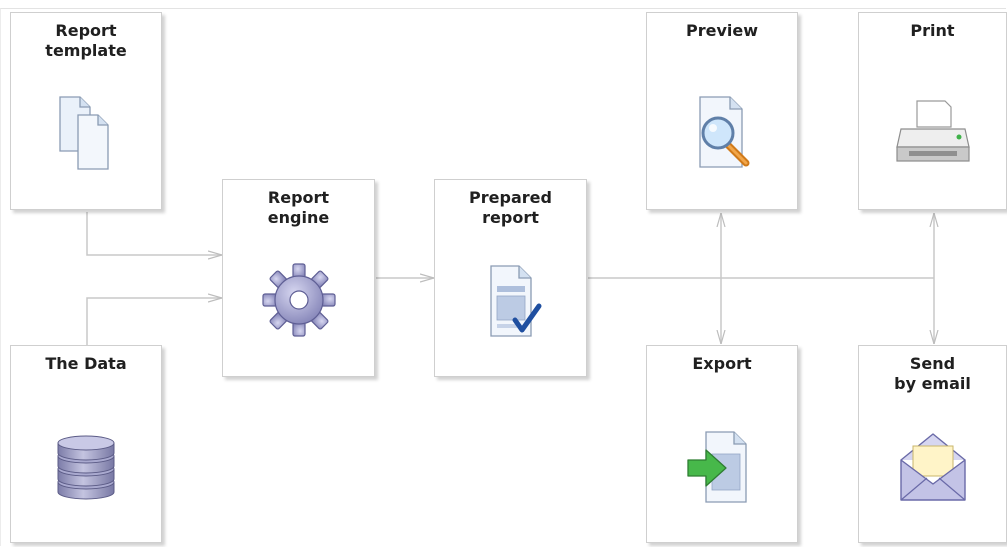 The height and width of the screenshot is (547, 1007). What do you see at coordinates (721, 30) in the screenshot?
I see `node-label: Preview` at bounding box center [721, 30].